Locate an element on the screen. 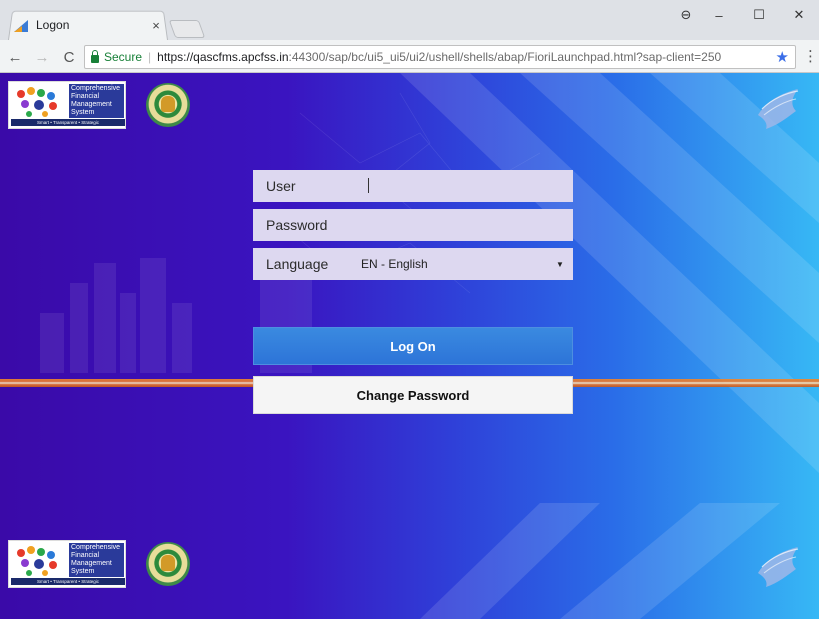 This screenshot has width=819, height=619. user-label: User is located at coordinates (281, 186).